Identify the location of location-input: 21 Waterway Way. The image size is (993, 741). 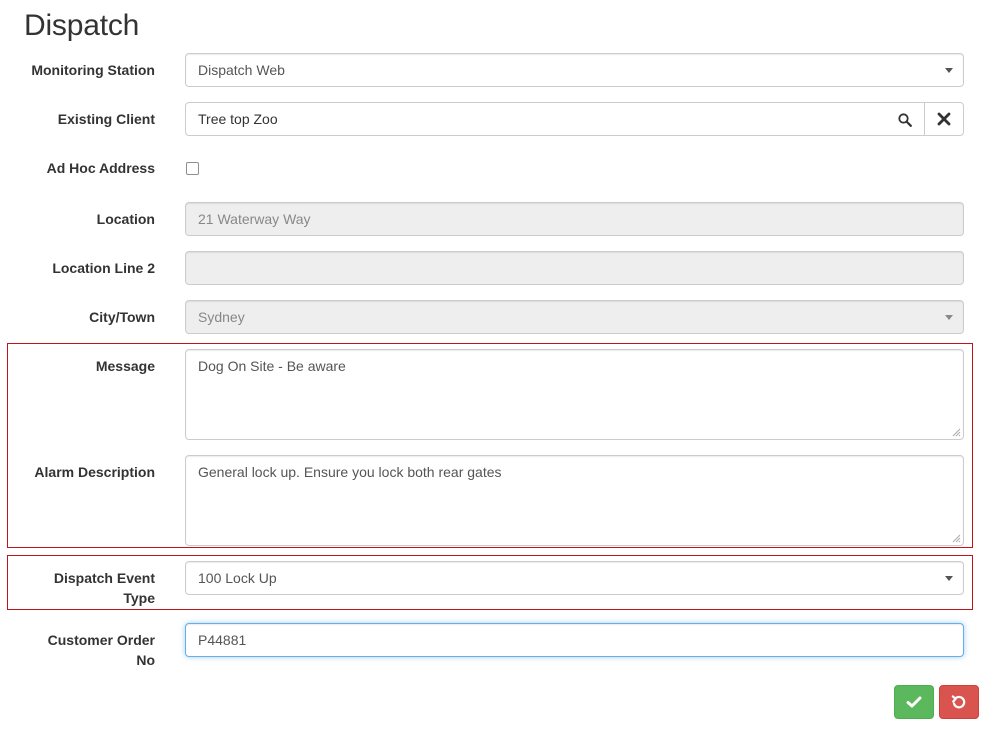
(574, 219).